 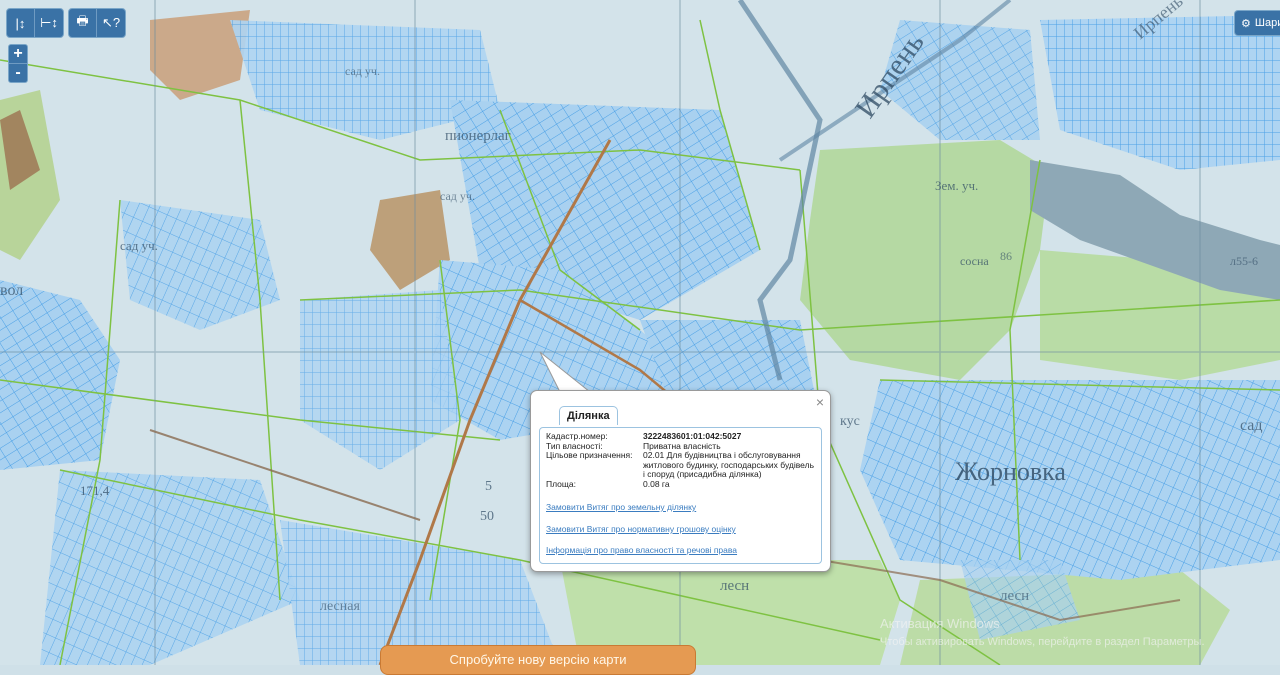 I want to click on measure-toolbar: |↕ ⊢↕, so click(x=35, y=23).